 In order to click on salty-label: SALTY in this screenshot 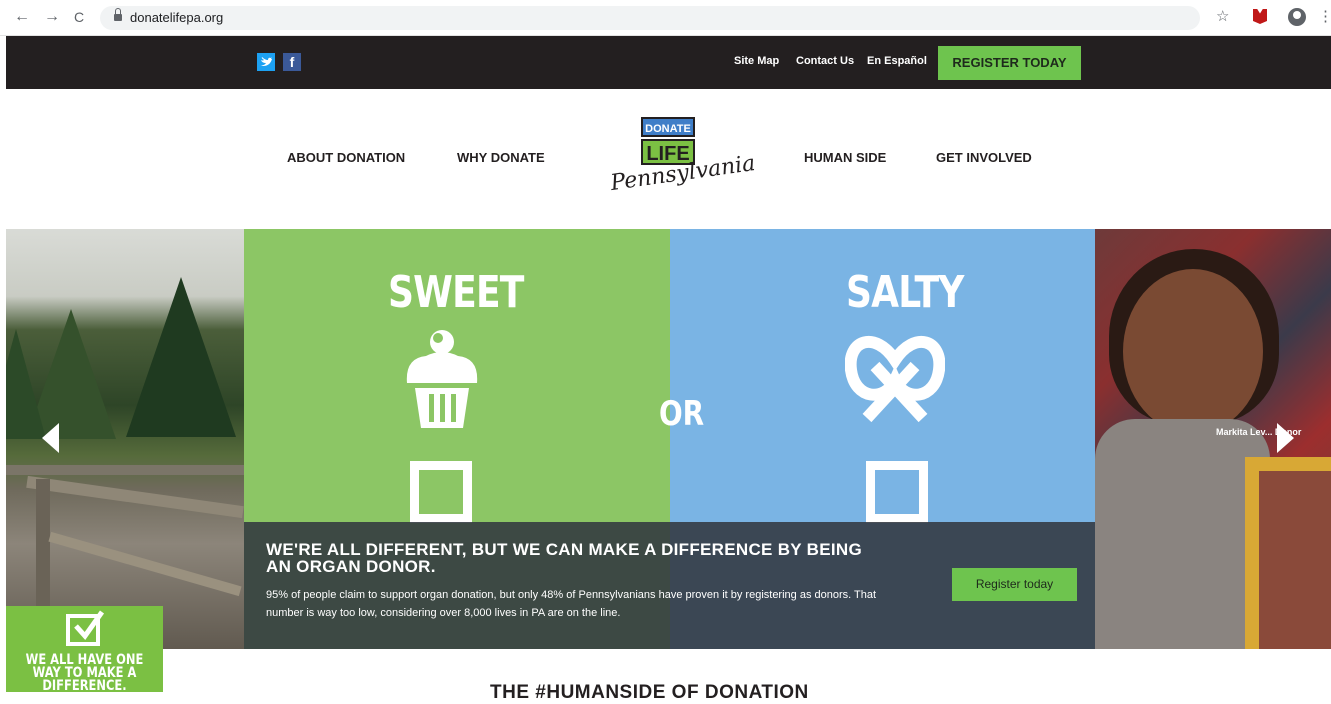, I will do `click(905, 292)`.